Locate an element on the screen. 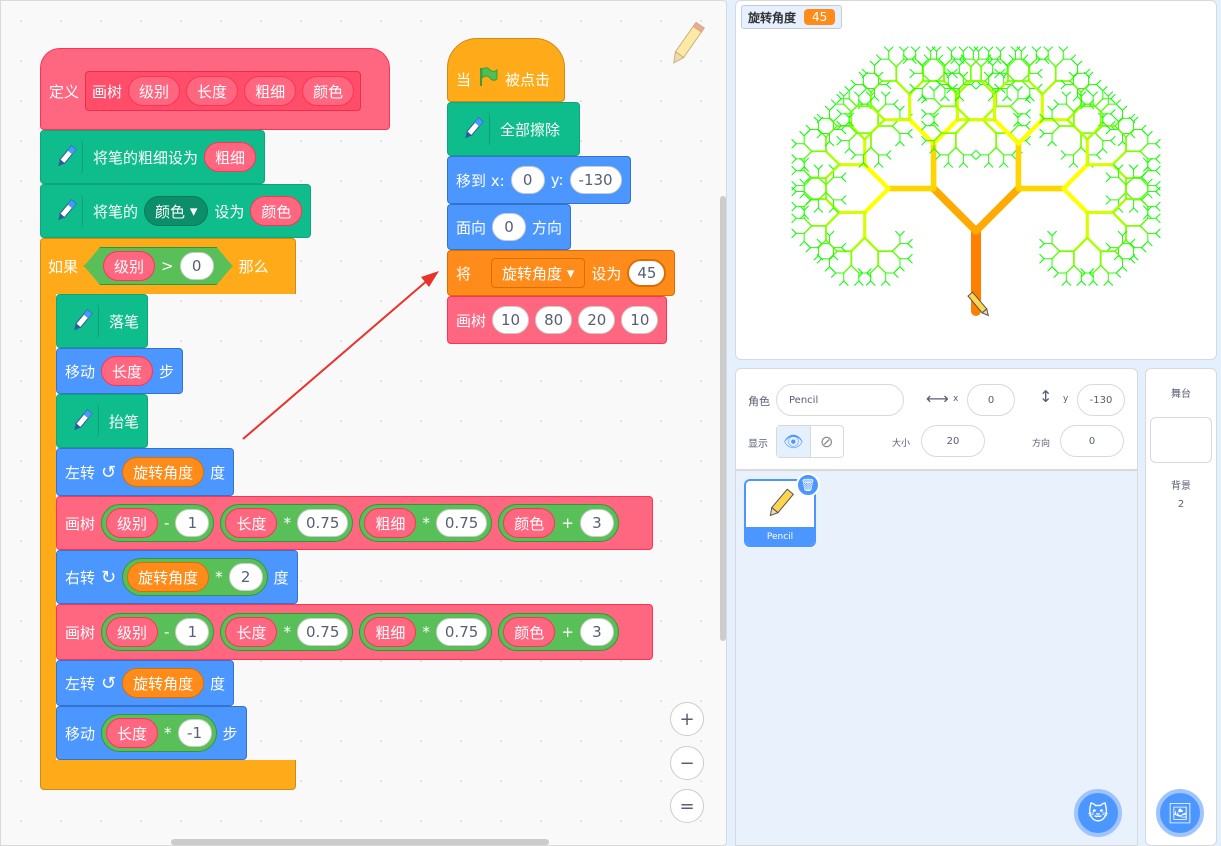 Image resolution: width=1221 pixels, height=846 pixels. direction-field: 0 is located at coordinates (1092, 441).